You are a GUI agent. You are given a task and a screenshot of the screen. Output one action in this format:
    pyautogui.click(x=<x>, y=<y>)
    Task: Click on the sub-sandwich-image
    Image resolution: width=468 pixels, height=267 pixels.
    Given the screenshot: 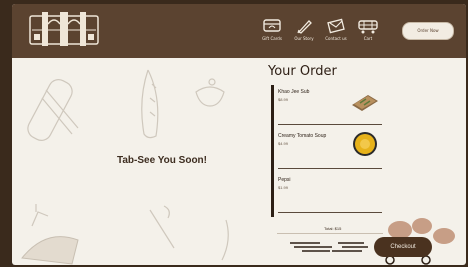 What is the action you would take?
    pyautogui.click(x=365, y=103)
    